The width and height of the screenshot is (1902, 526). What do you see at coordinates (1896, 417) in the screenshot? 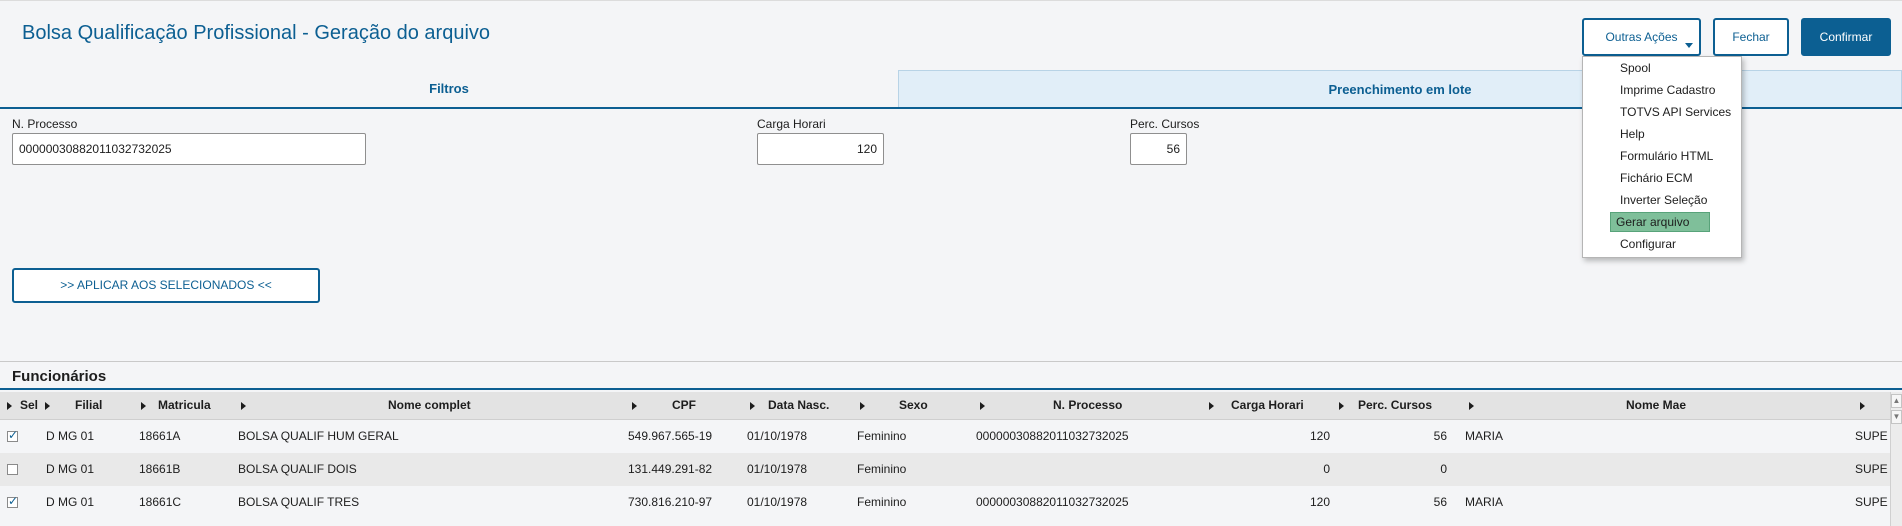
I see `scroll-down-icon: ▼` at bounding box center [1896, 417].